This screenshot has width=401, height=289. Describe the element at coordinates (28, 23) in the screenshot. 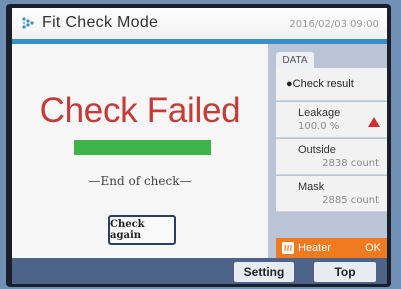

I see `dots-icon` at that location.